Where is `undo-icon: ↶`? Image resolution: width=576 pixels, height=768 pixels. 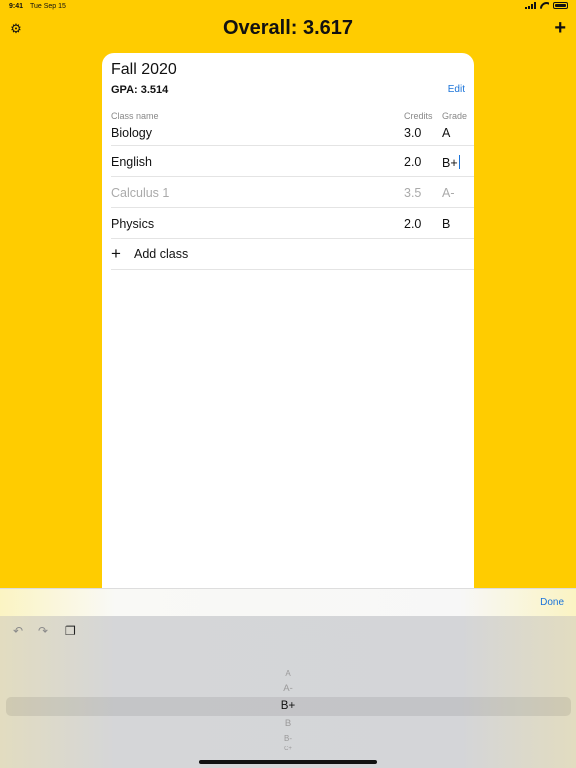 undo-icon: ↶ is located at coordinates (18, 631).